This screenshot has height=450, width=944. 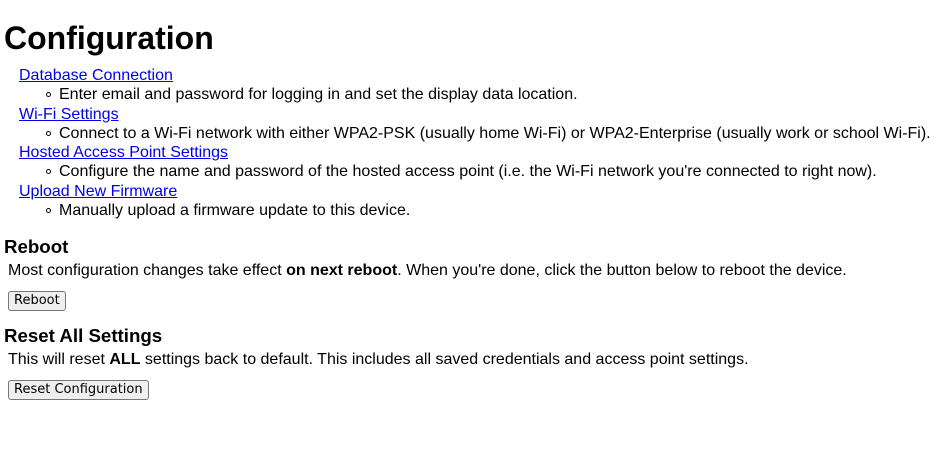 I want to click on wifi-settings-link: Wi-Fi Settings, so click(x=69, y=114).